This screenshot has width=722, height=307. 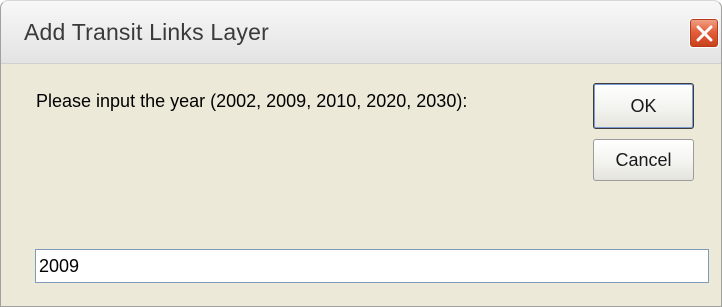 What do you see at coordinates (643, 106) in the screenshot?
I see `ok-button: OK` at bounding box center [643, 106].